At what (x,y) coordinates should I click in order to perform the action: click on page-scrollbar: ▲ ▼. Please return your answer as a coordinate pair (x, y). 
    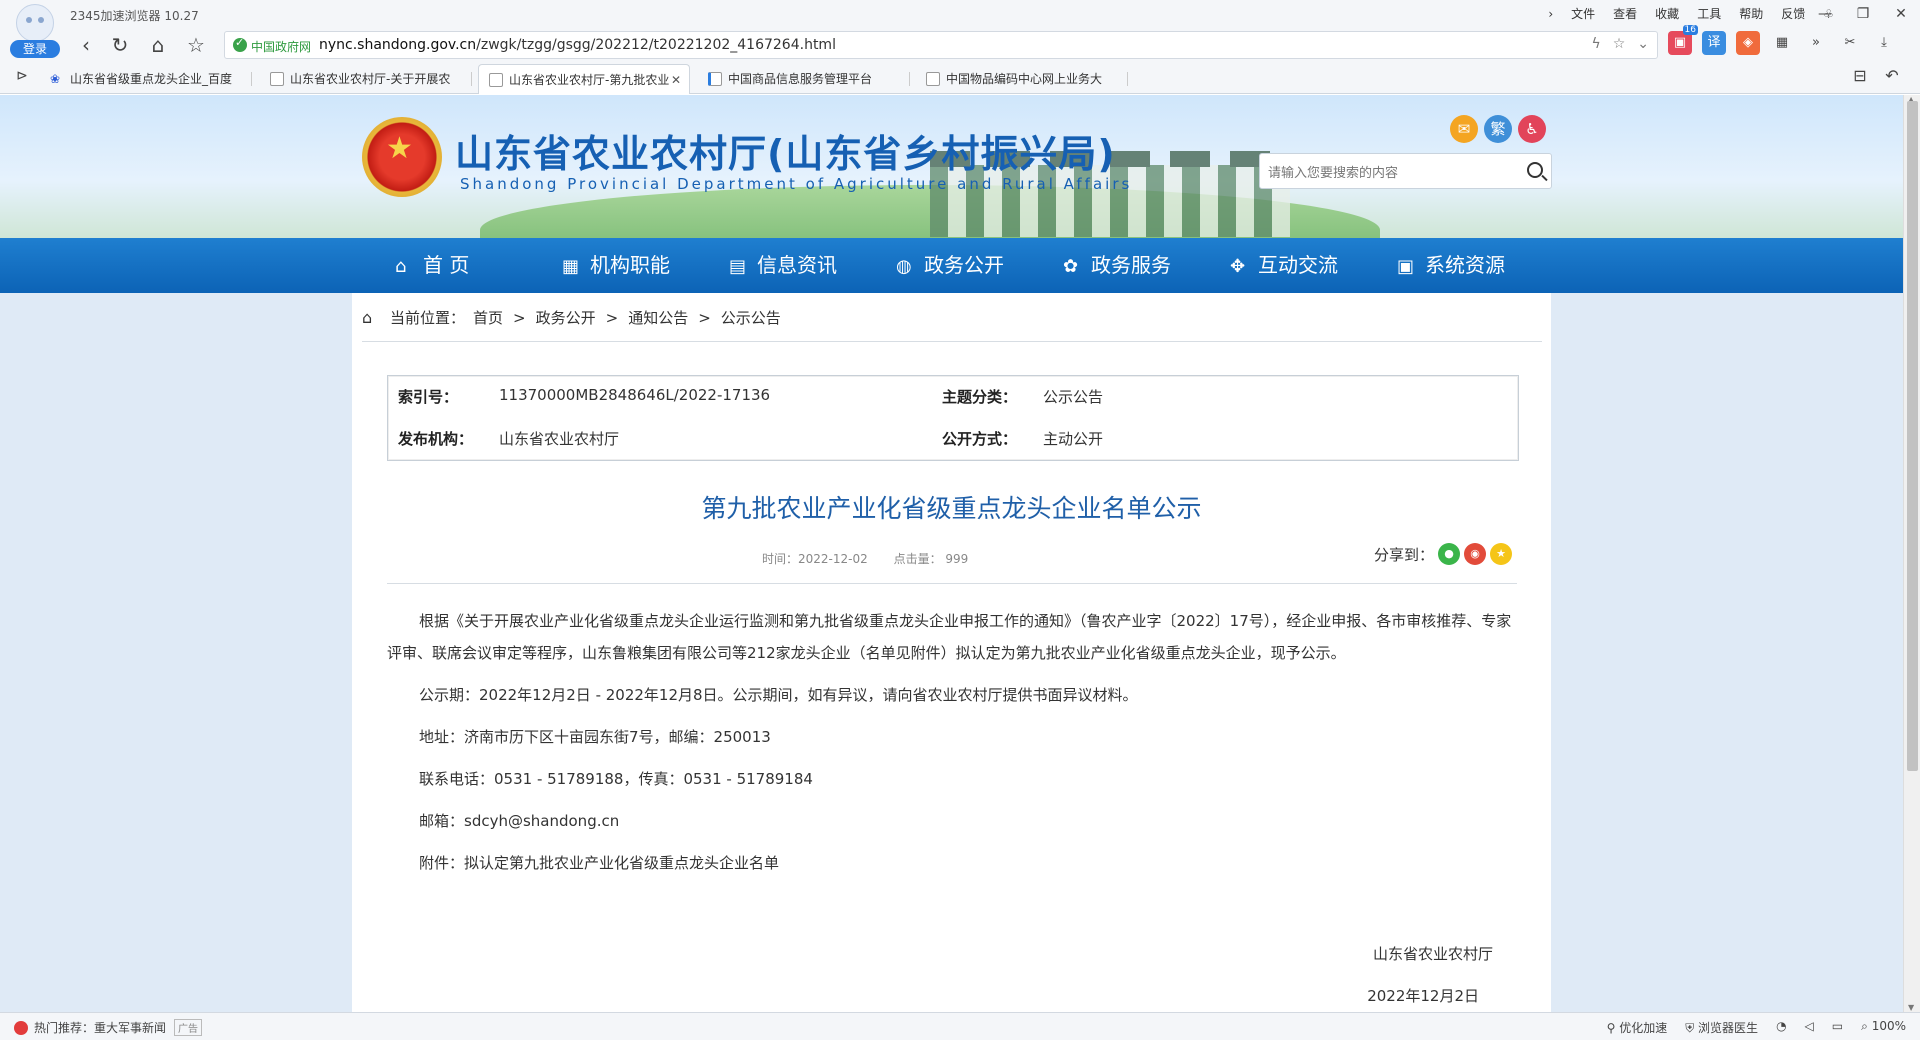
    Looking at the image, I should click on (1911, 553).